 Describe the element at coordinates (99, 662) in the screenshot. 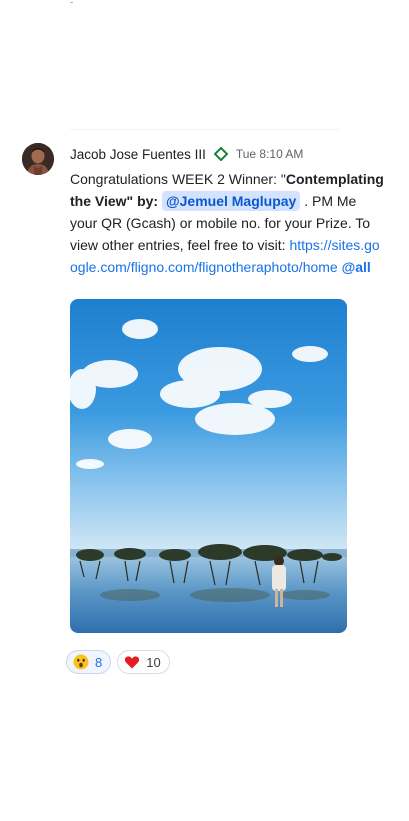

I see `reaction-count: 8` at that location.